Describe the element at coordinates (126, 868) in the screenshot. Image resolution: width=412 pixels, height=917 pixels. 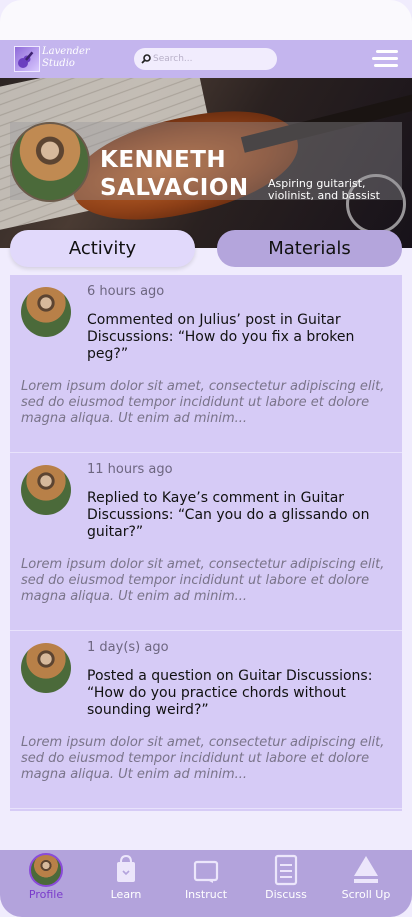
I see `shopping-bag-icon` at that location.